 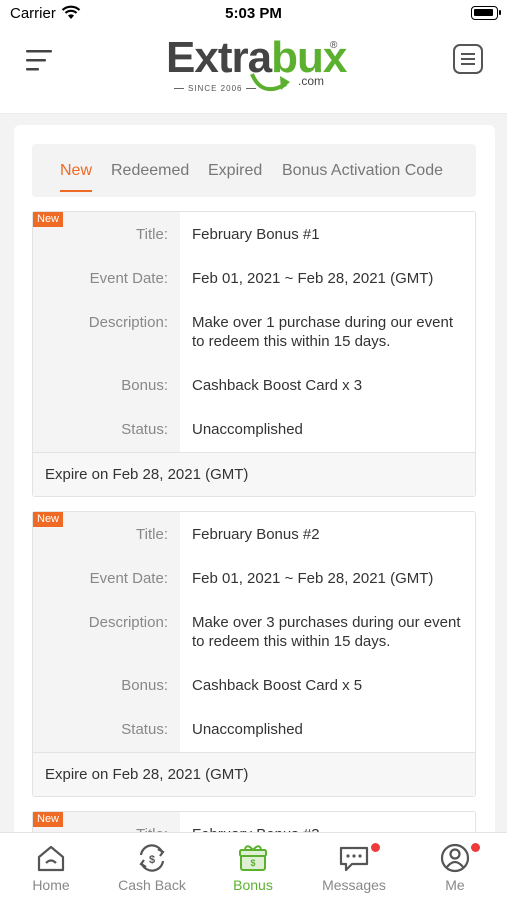 I want to click on gift-icon: $, so click(x=253, y=858).